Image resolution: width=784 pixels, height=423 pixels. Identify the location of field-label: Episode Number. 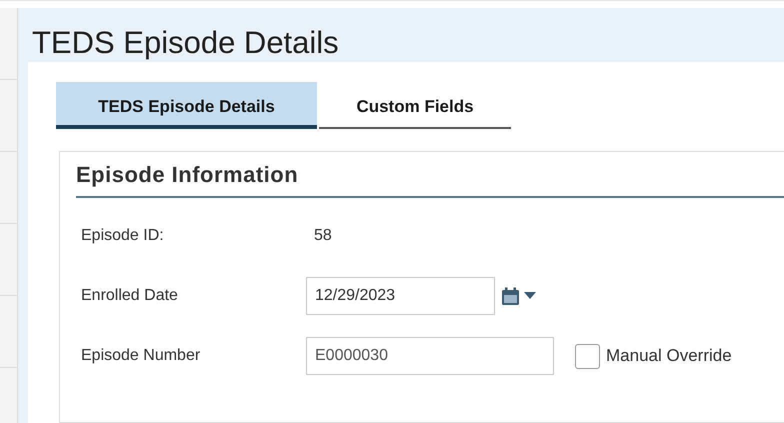
(141, 356).